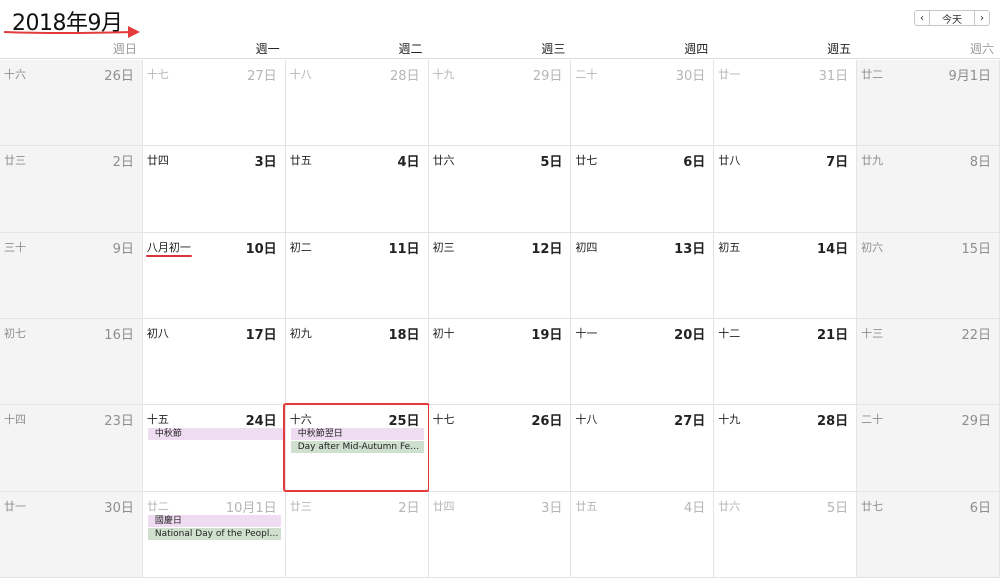  Describe the element at coordinates (643, 103) in the screenshot. I see `day-cell: 二十 30日` at that location.